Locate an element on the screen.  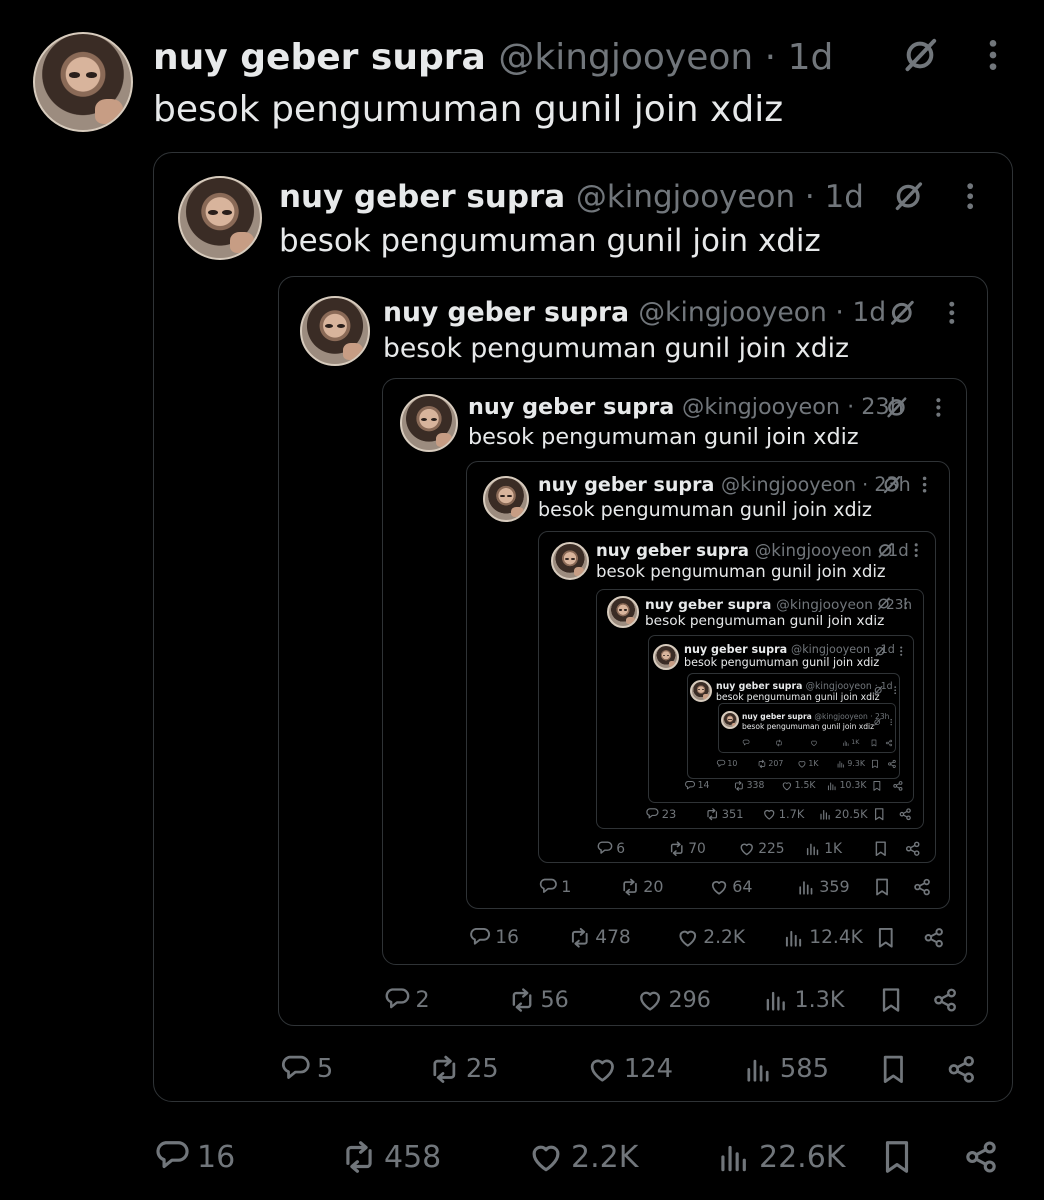
repost-button: 478 is located at coordinates (599, 938).